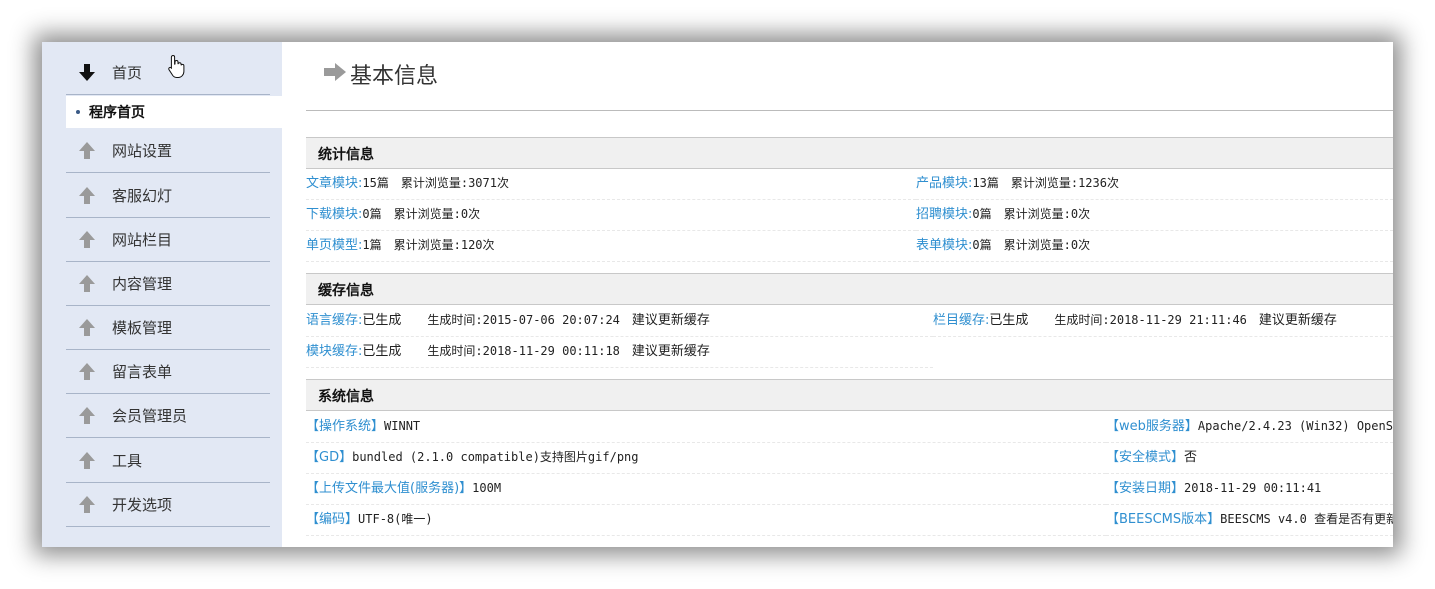 The width and height of the screenshot is (1435, 589). I want to click on sidebar-item-label: 客服幻灯, so click(142, 195).